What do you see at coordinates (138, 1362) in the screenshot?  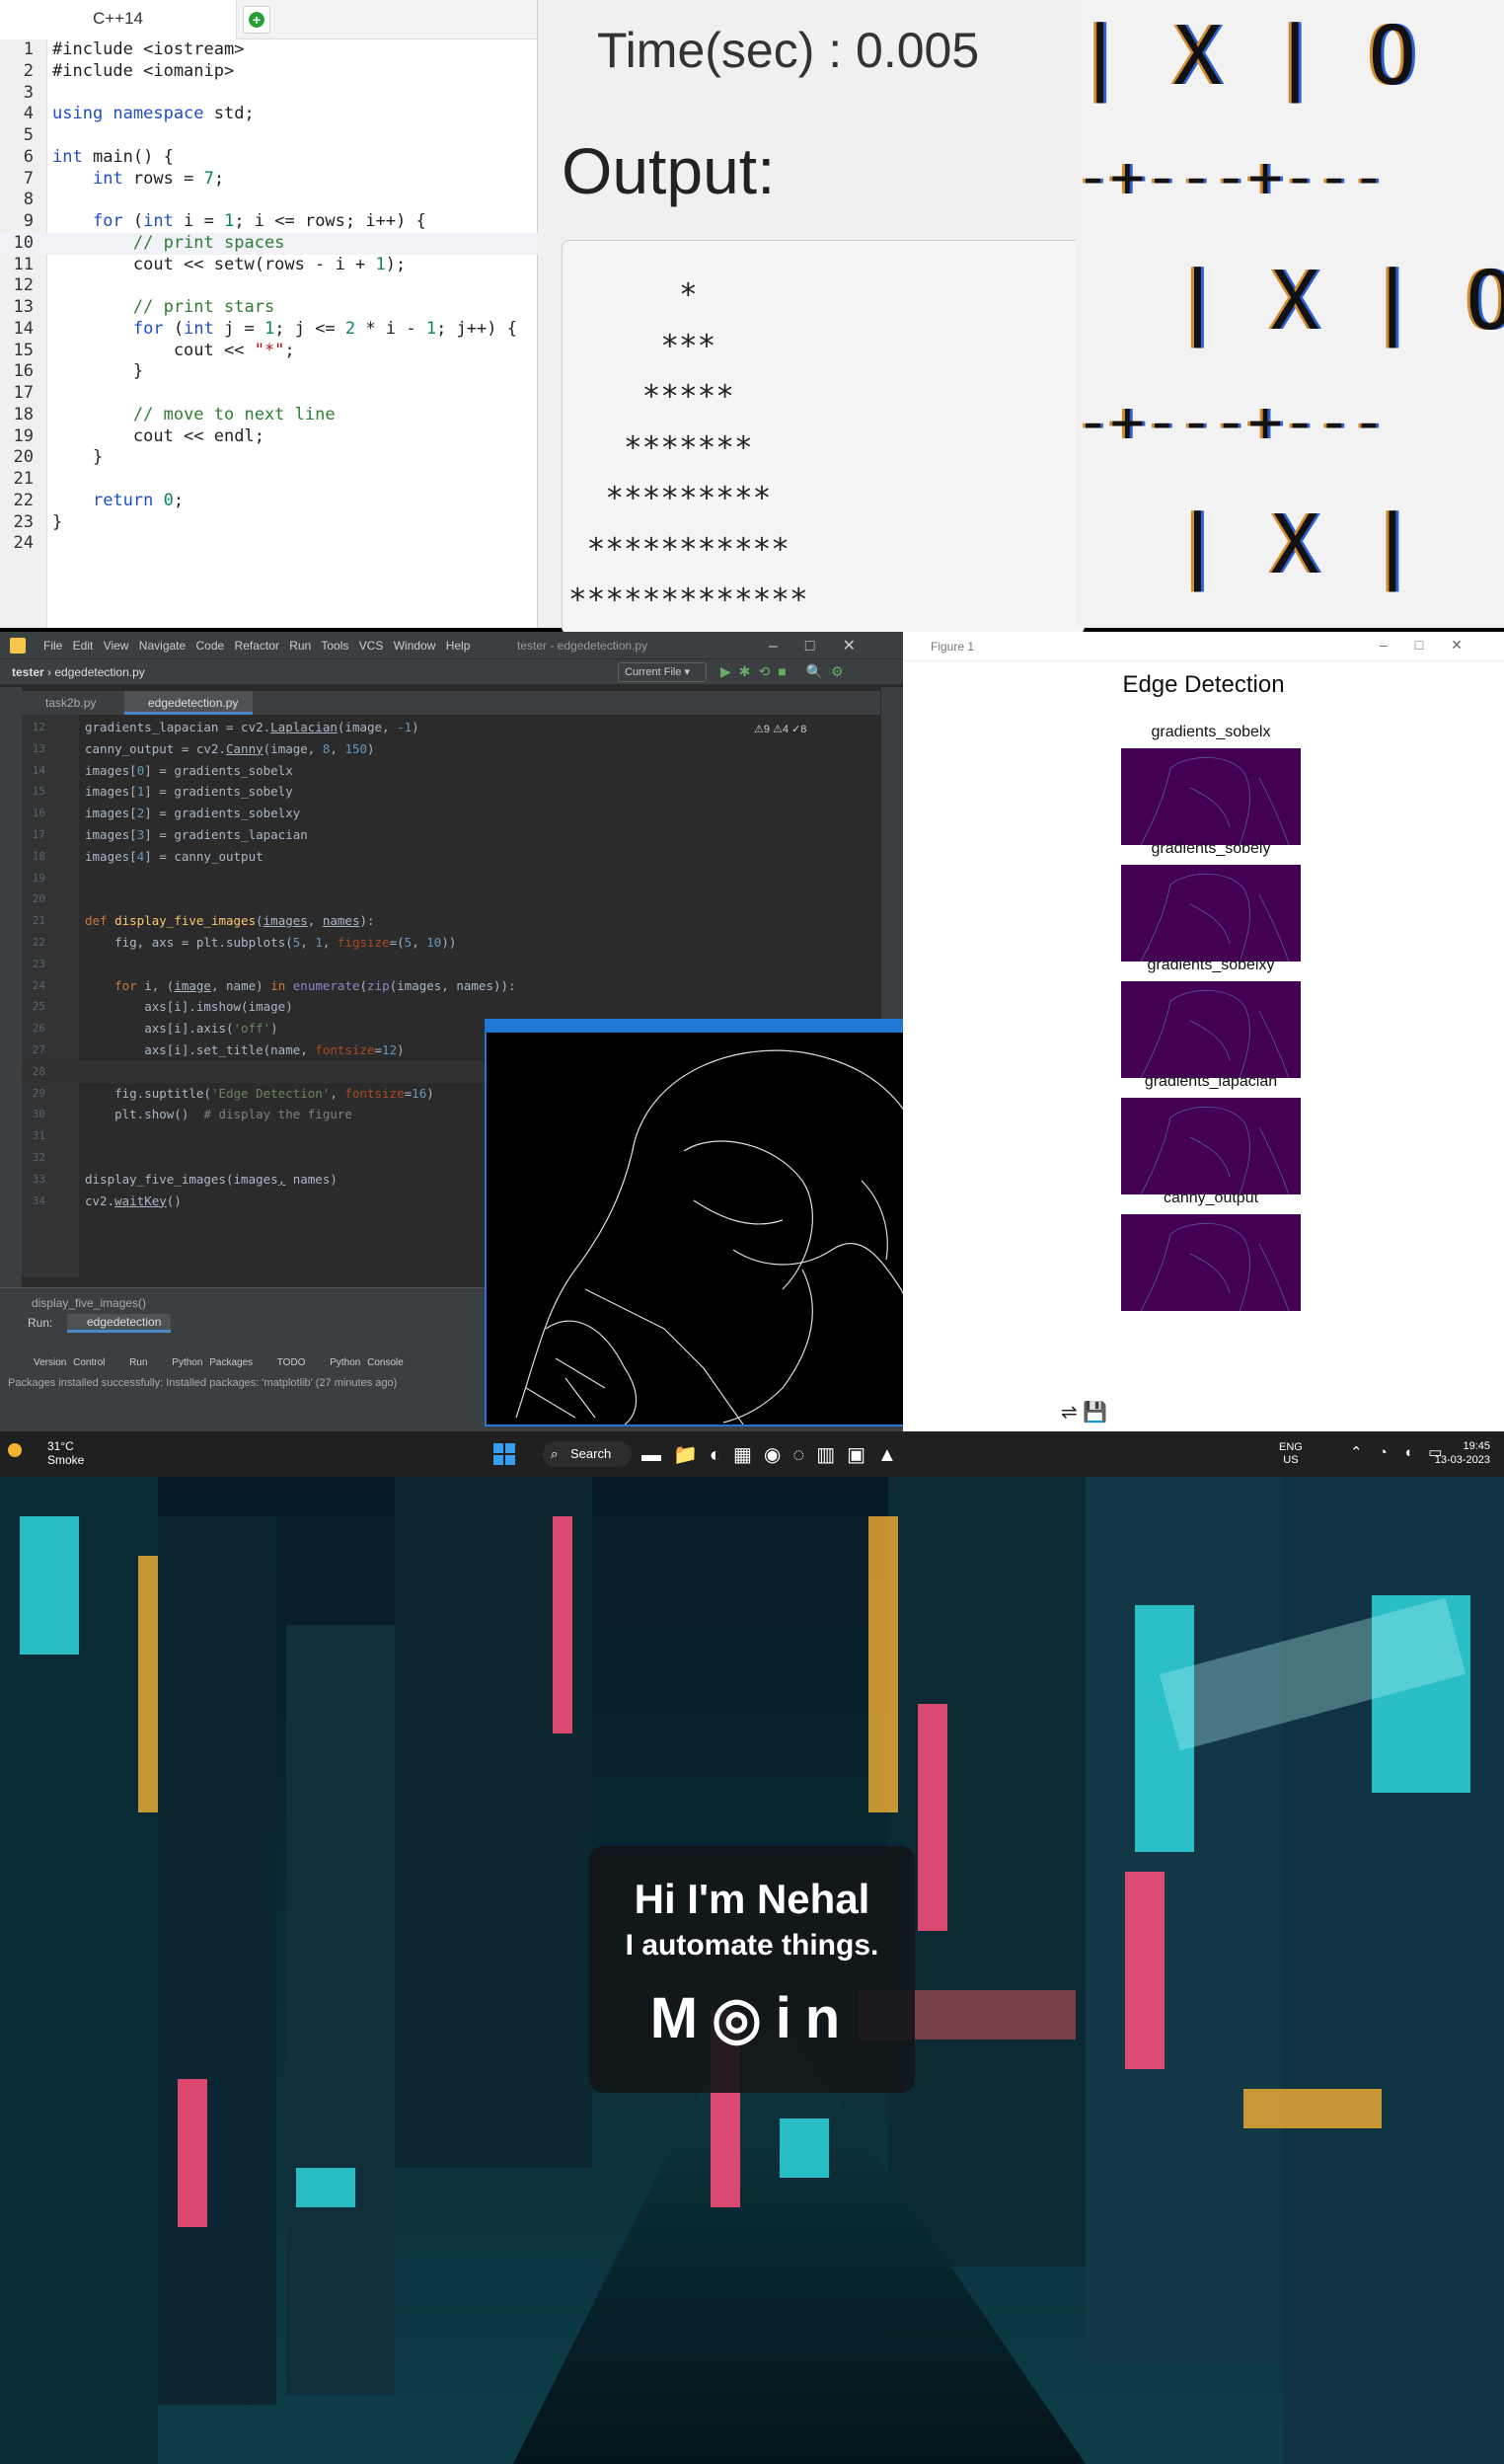 I see `run-button: Run` at bounding box center [138, 1362].